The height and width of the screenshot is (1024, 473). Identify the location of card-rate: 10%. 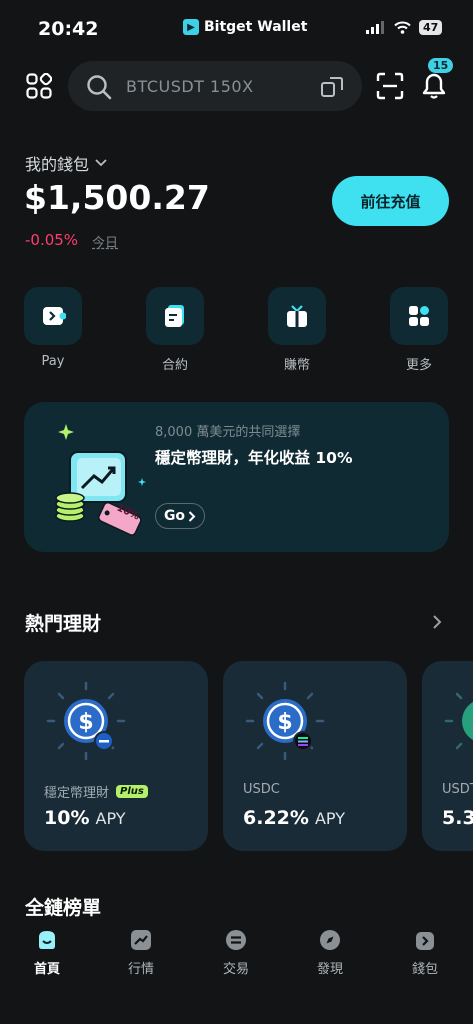
(67, 818).